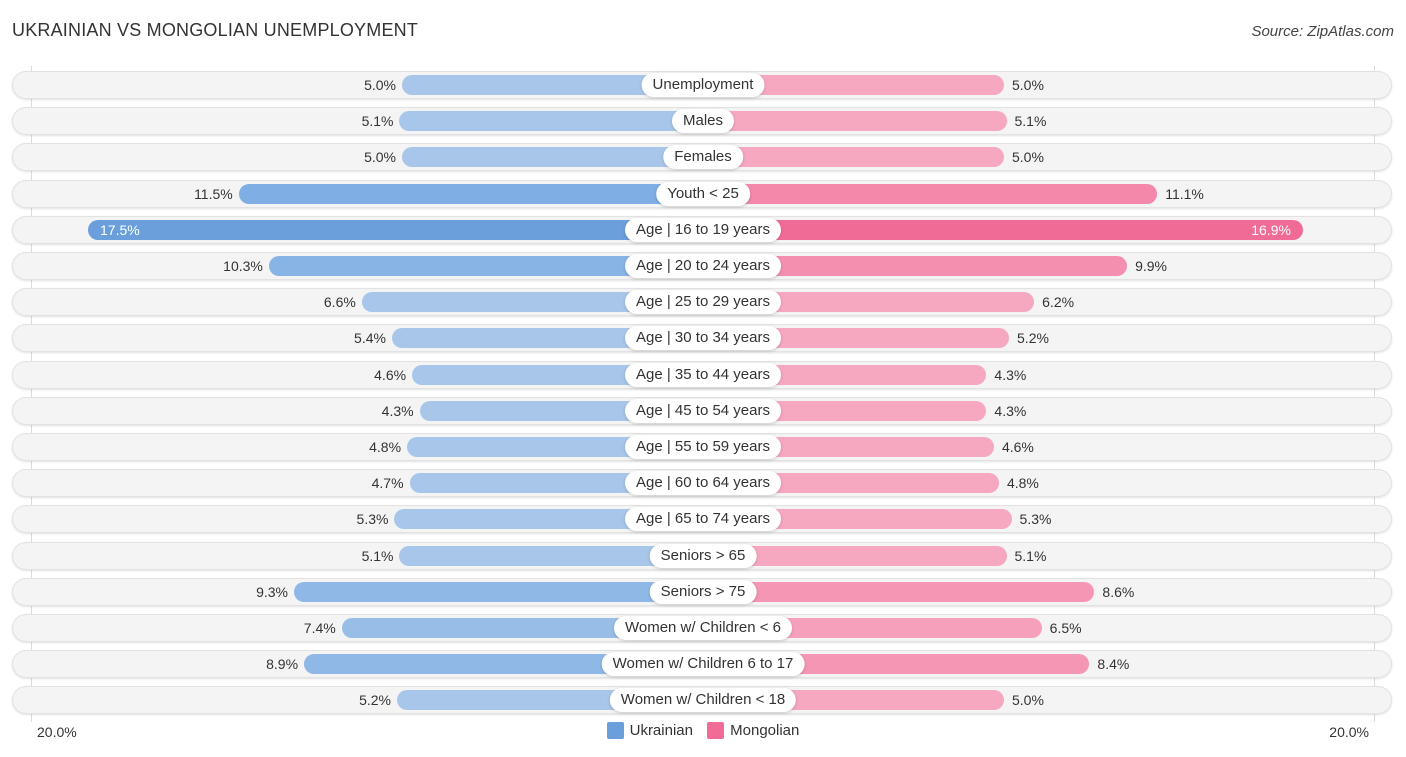  Describe the element at coordinates (1017, 447) in the screenshot. I see `value-label-mongolian: 4.6%` at that location.